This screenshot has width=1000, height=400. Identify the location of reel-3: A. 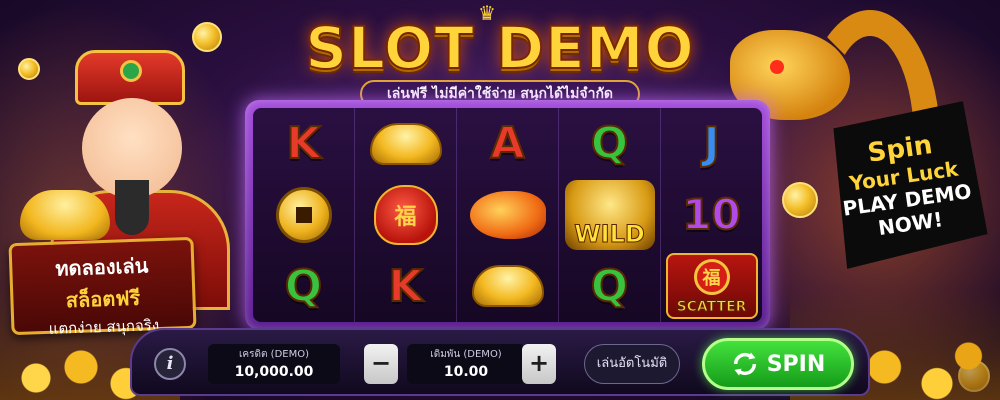
(508, 215).